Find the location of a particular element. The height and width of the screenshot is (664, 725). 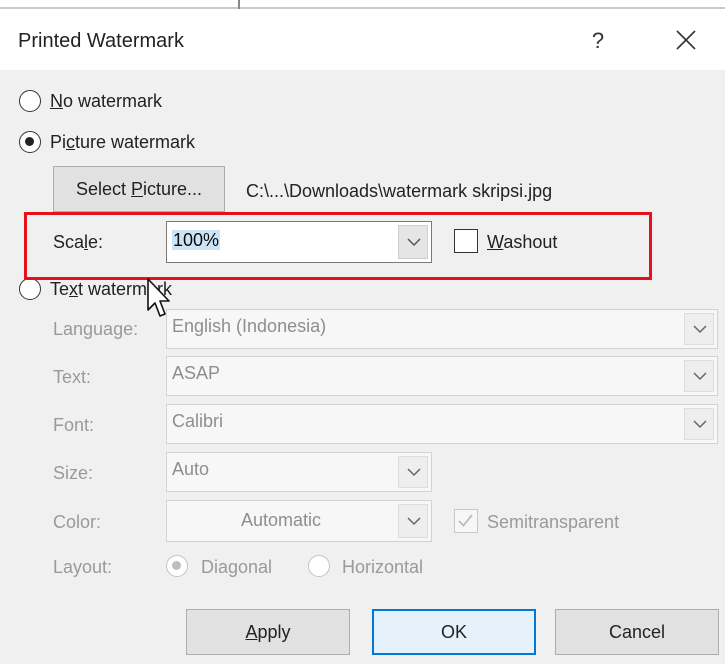

no-watermark-radio is located at coordinates (30, 101).